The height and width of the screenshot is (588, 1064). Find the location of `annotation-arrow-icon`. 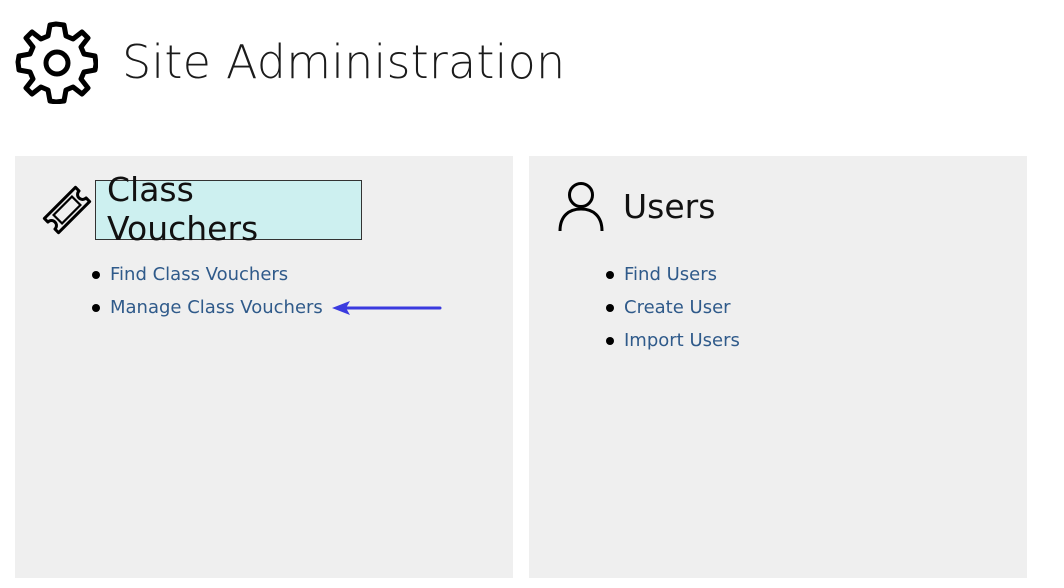

annotation-arrow-icon is located at coordinates (387, 308).